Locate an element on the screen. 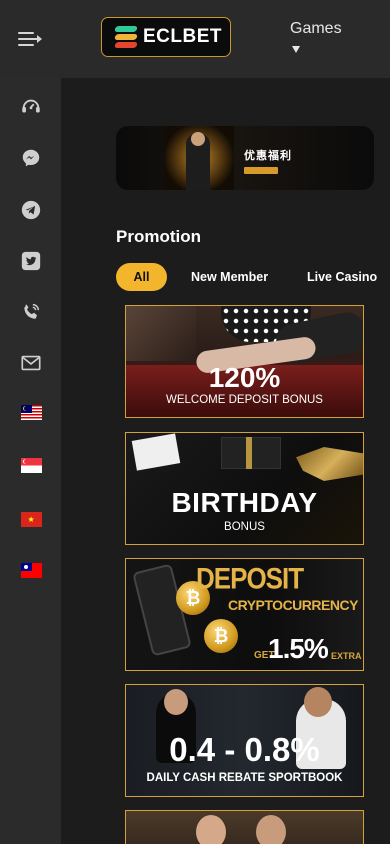 The height and width of the screenshot is (844, 390). banner-title: 优惠福利 is located at coordinates (268, 156).